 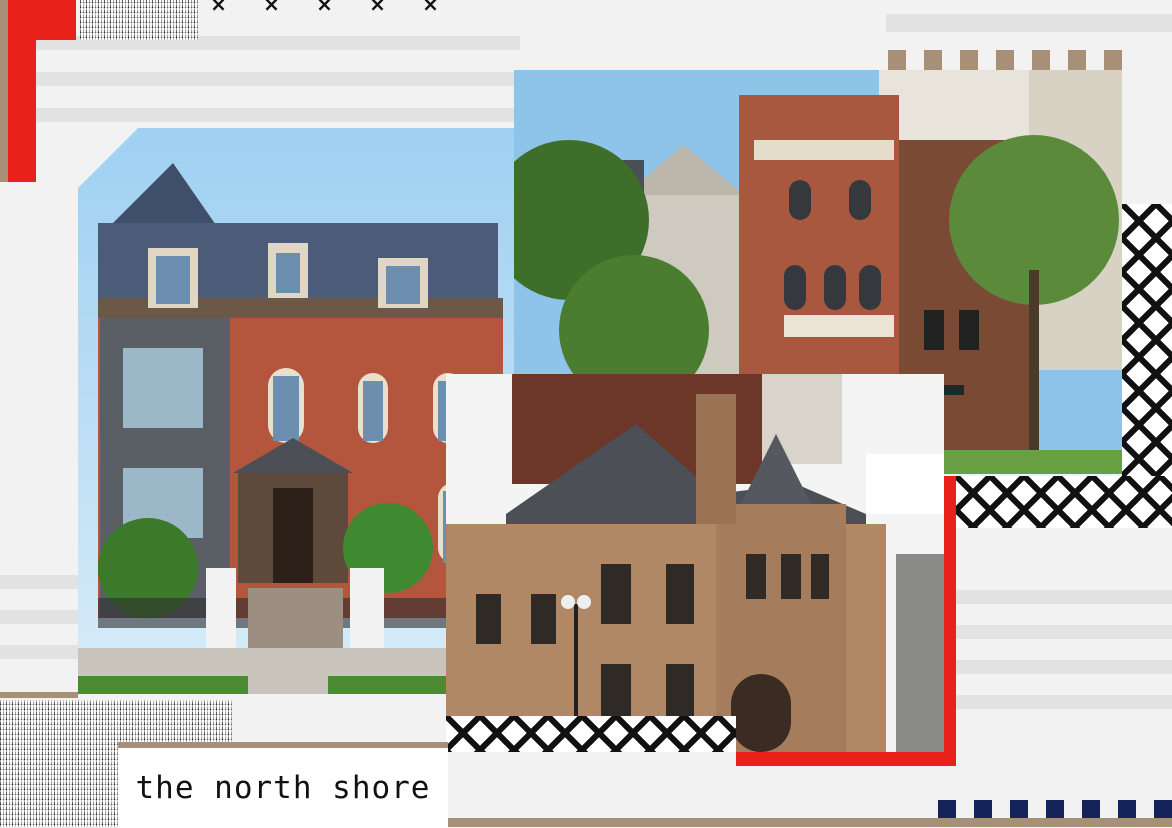 I want to click on tan-underline, so click(x=39, y=695).